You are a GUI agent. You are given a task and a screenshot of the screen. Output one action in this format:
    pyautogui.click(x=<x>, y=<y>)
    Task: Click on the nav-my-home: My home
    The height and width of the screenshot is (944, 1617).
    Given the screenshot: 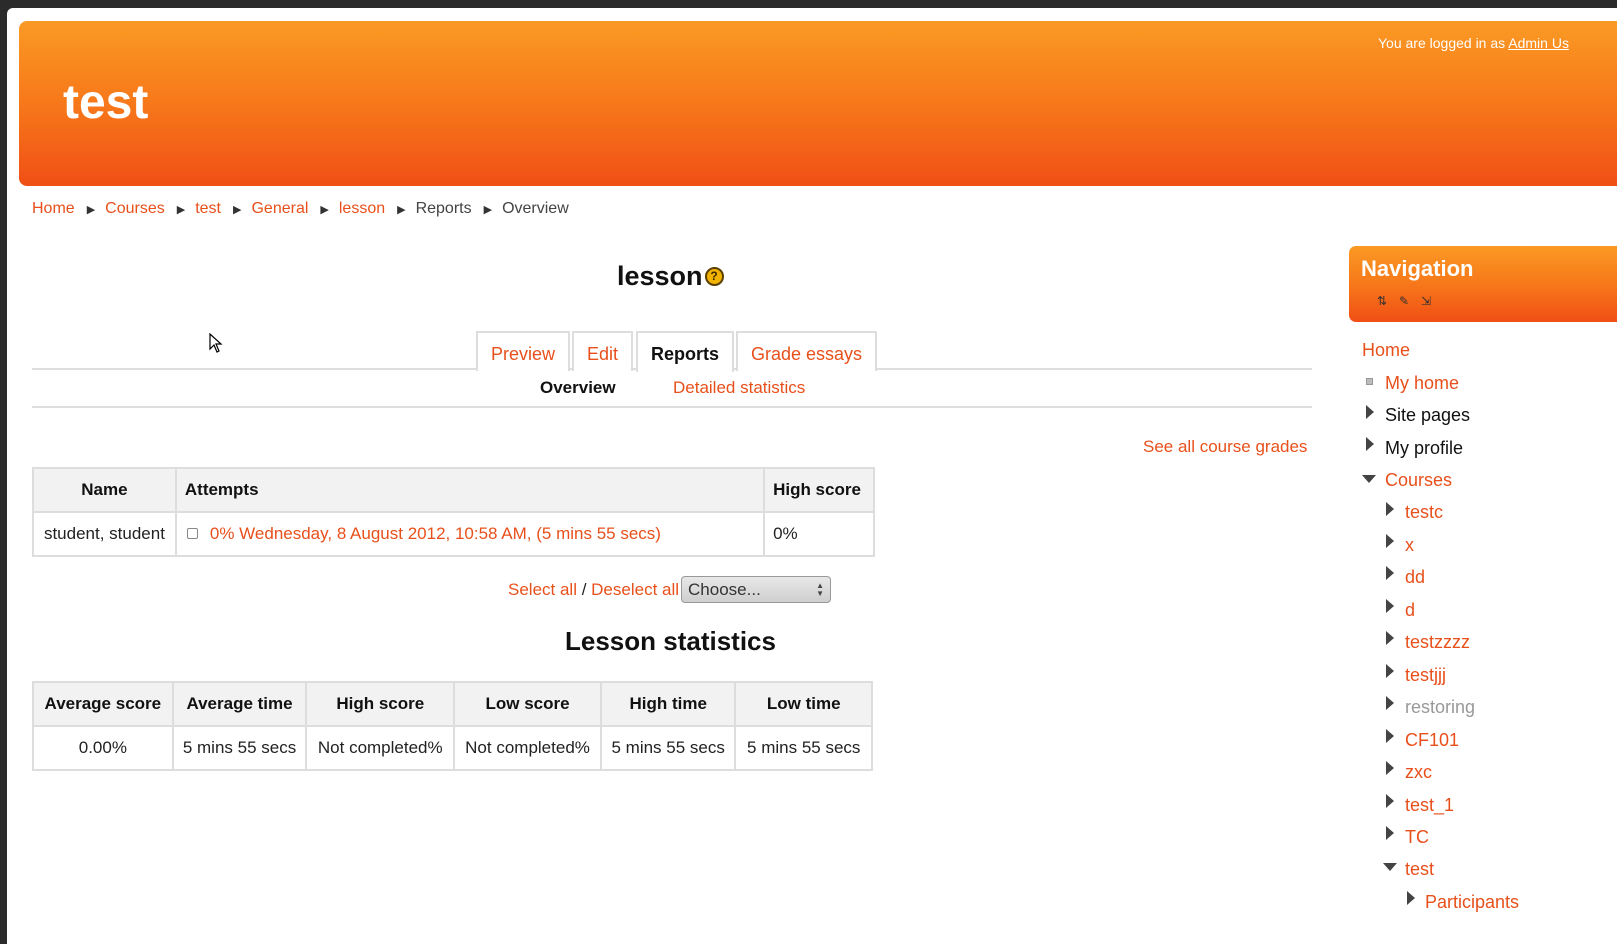 What is the action you would take?
    pyautogui.click(x=1422, y=383)
    